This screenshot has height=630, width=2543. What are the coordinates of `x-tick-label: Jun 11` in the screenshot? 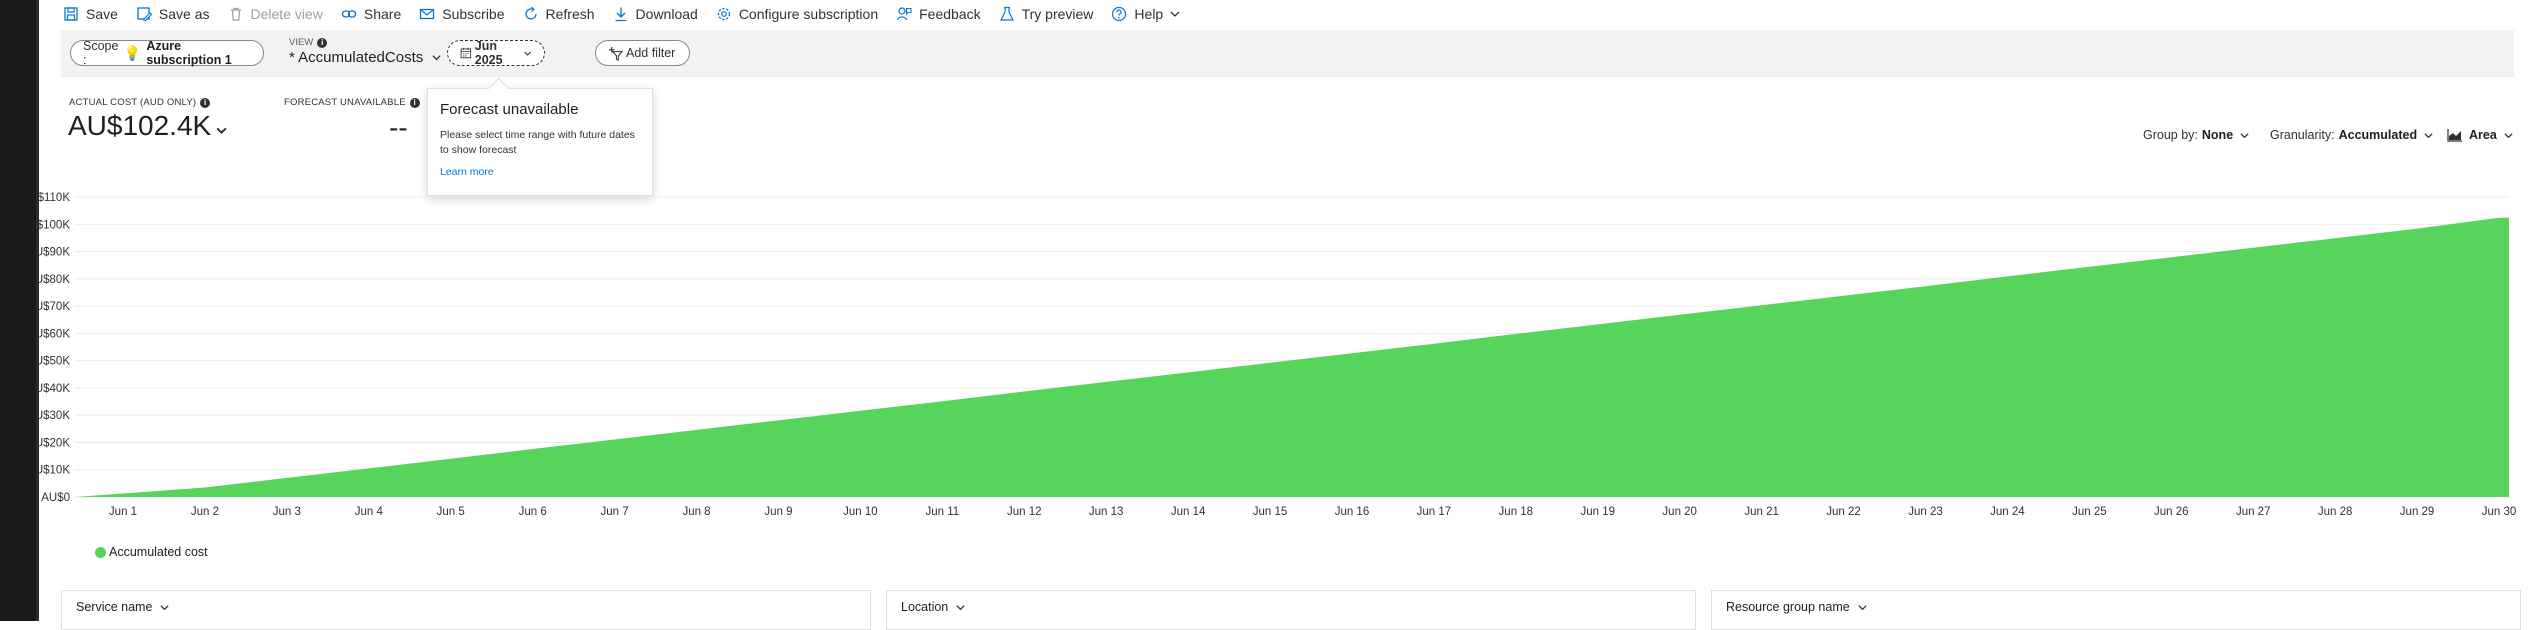 It's located at (942, 512).